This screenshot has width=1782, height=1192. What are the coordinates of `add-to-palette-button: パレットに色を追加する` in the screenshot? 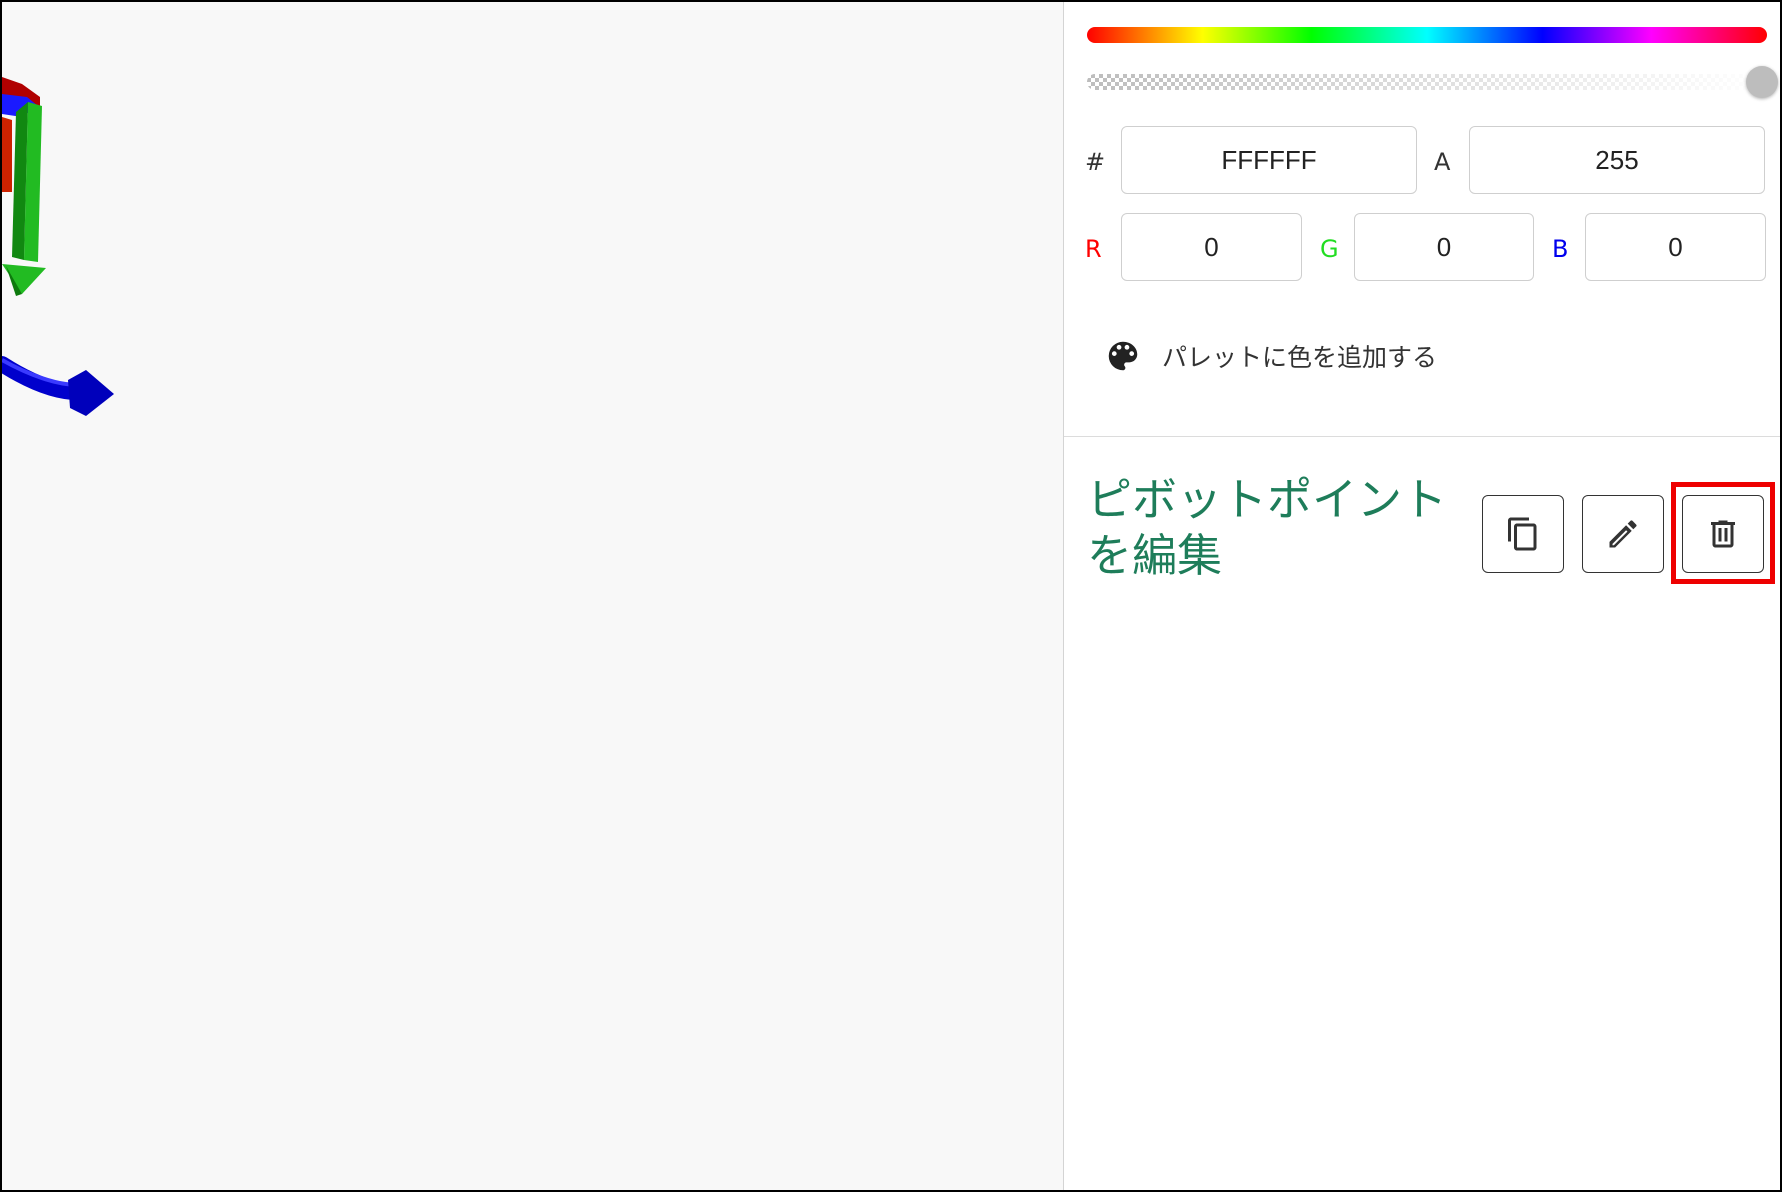 It's located at (1270, 356).